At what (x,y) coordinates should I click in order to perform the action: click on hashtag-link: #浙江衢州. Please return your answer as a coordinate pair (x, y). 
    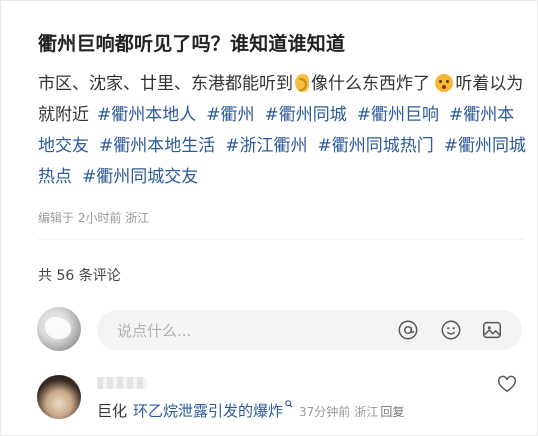
    Looking at the image, I should click on (266, 146).